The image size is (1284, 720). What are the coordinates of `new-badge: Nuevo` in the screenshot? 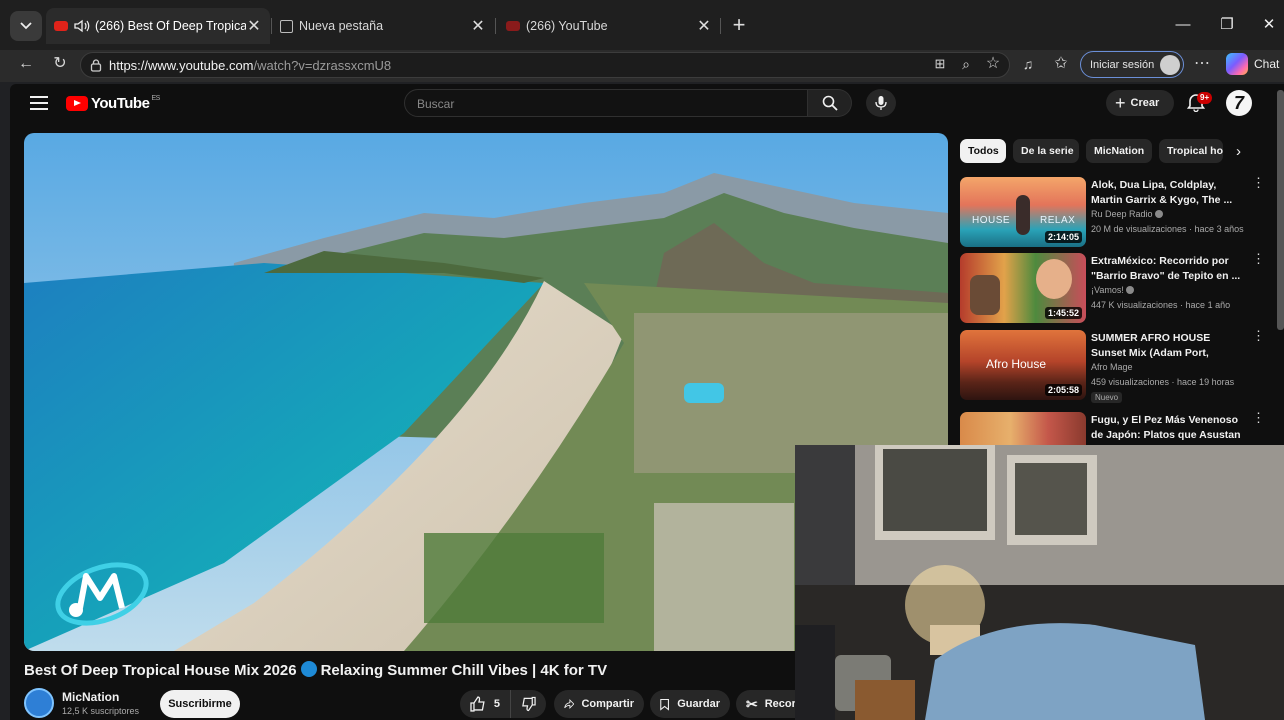 It's located at (1107, 397).